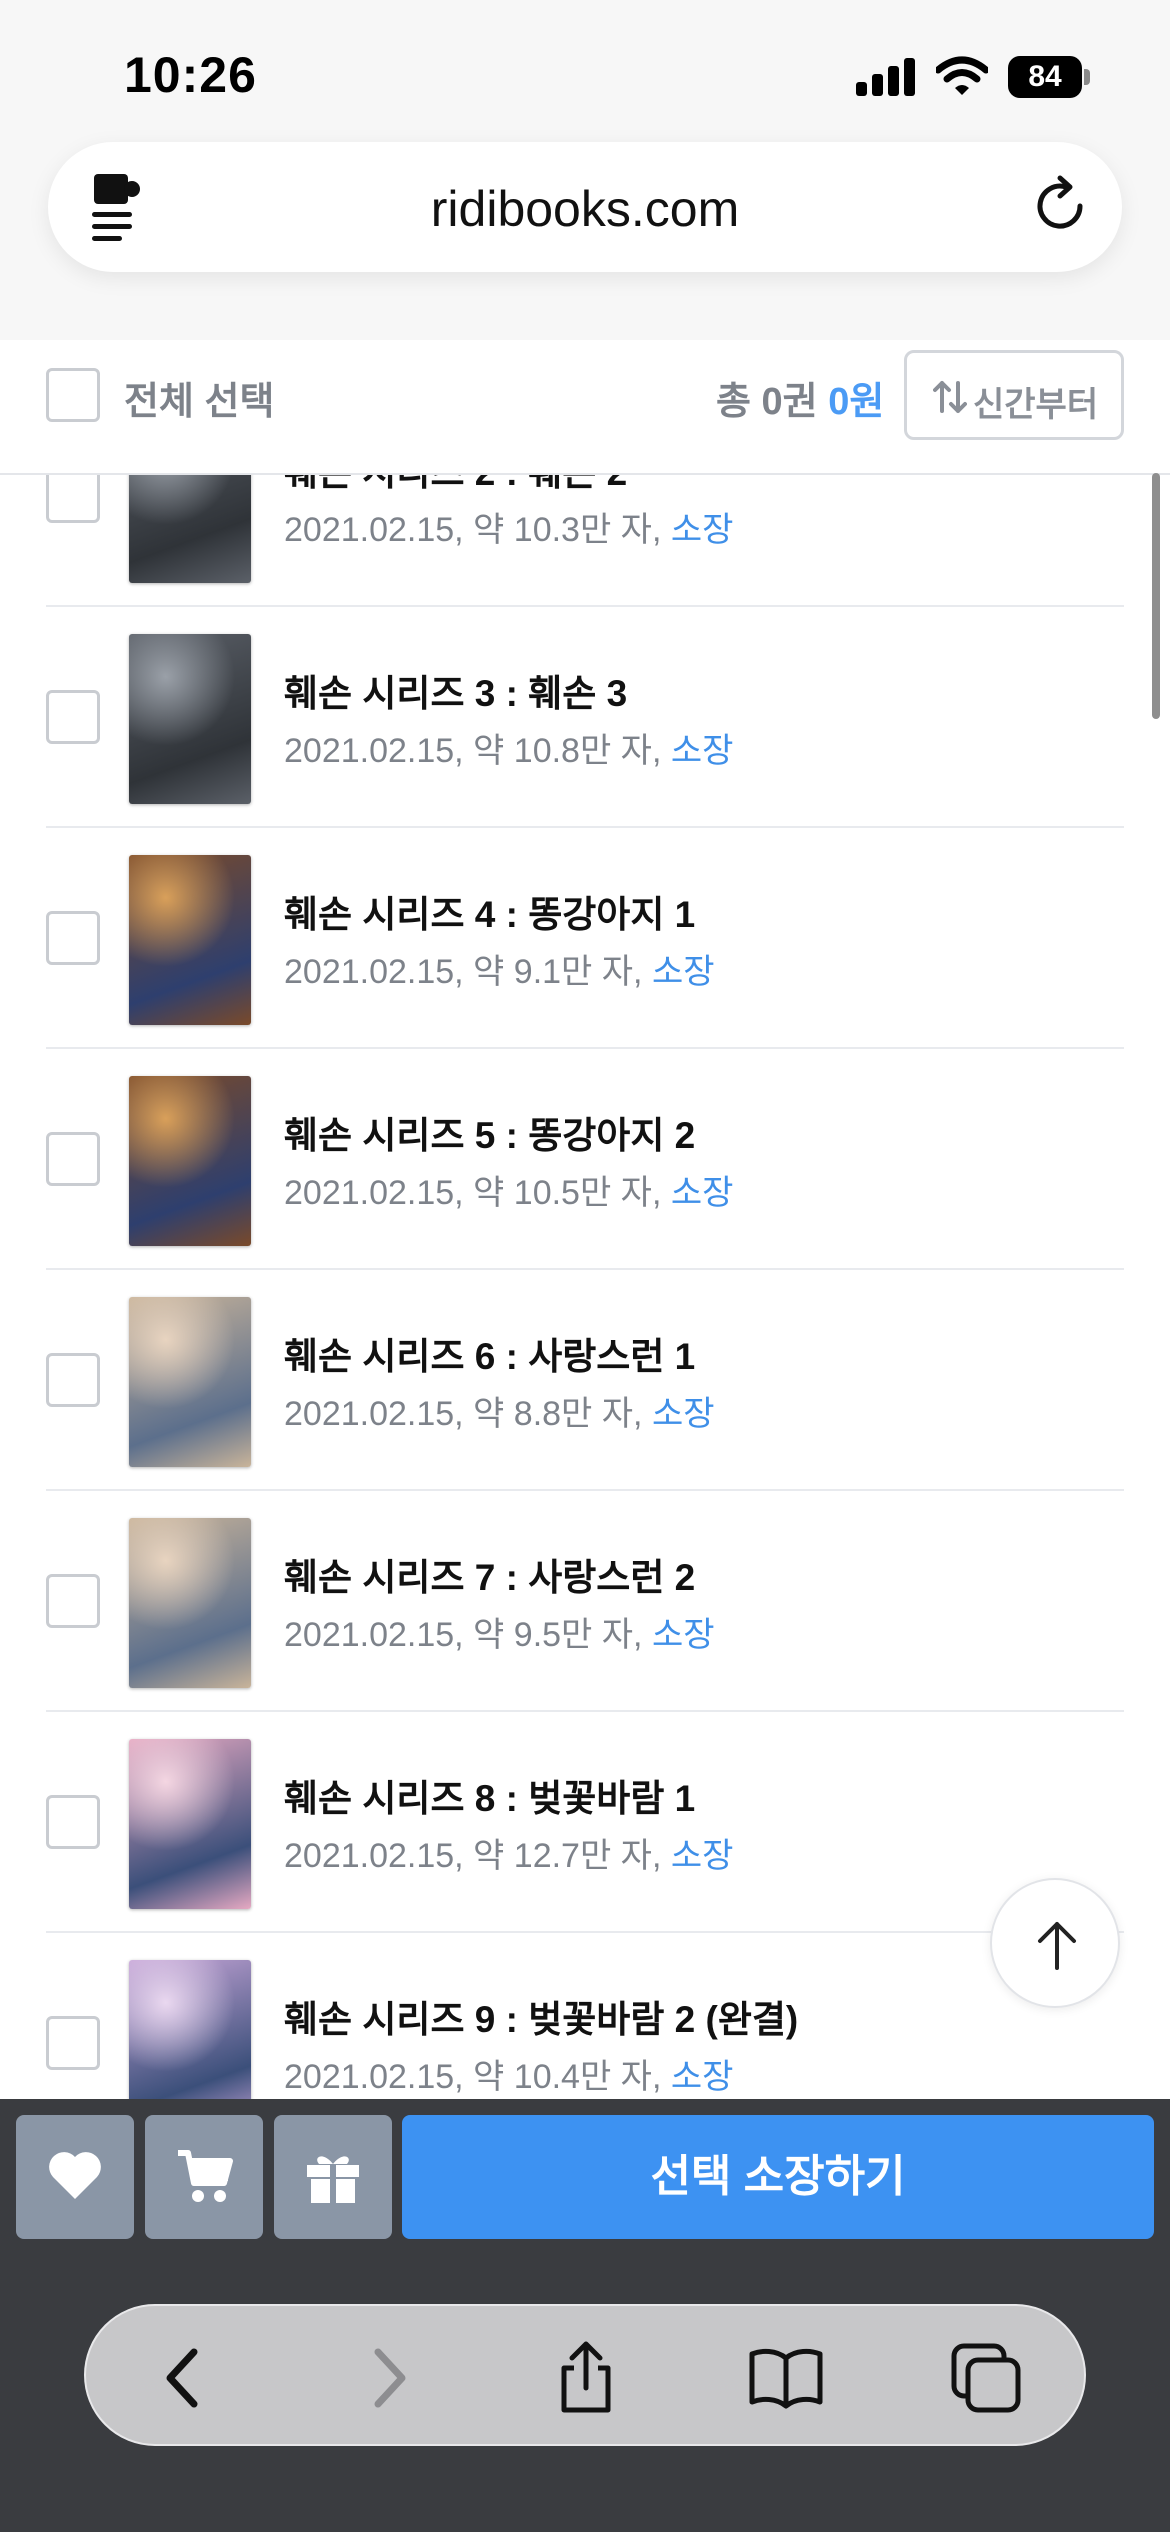  I want to click on book-date: 2021.02.15, 약 10.8만 자,, so click(473, 751).